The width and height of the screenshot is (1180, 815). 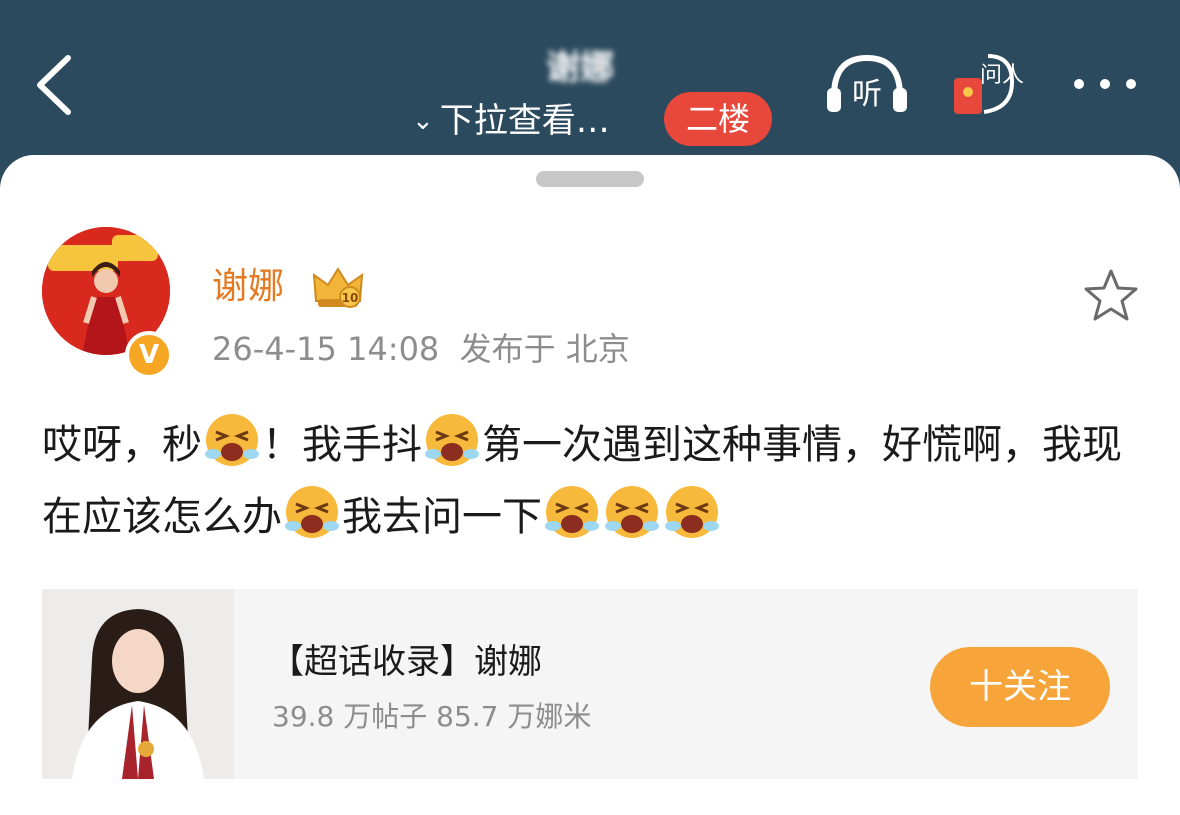 What do you see at coordinates (342, 445) in the screenshot?
I see `post-text-segment: ！我手抖` at bounding box center [342, 445].